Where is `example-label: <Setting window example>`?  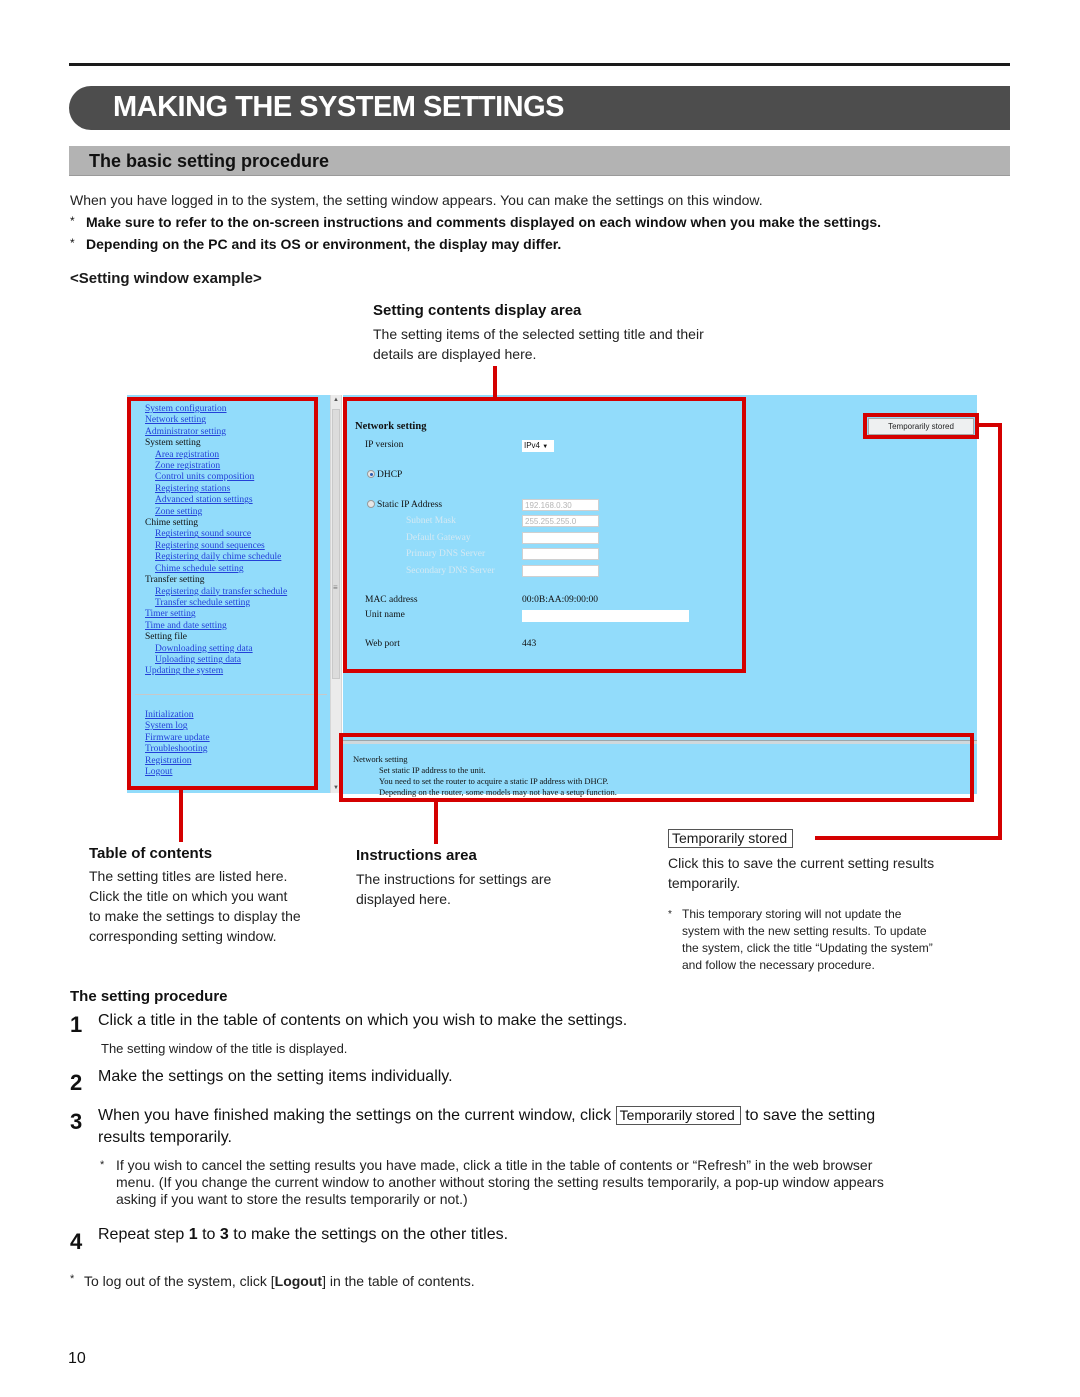 example-label: <Setting window example> is located at coordinates (166, 278).